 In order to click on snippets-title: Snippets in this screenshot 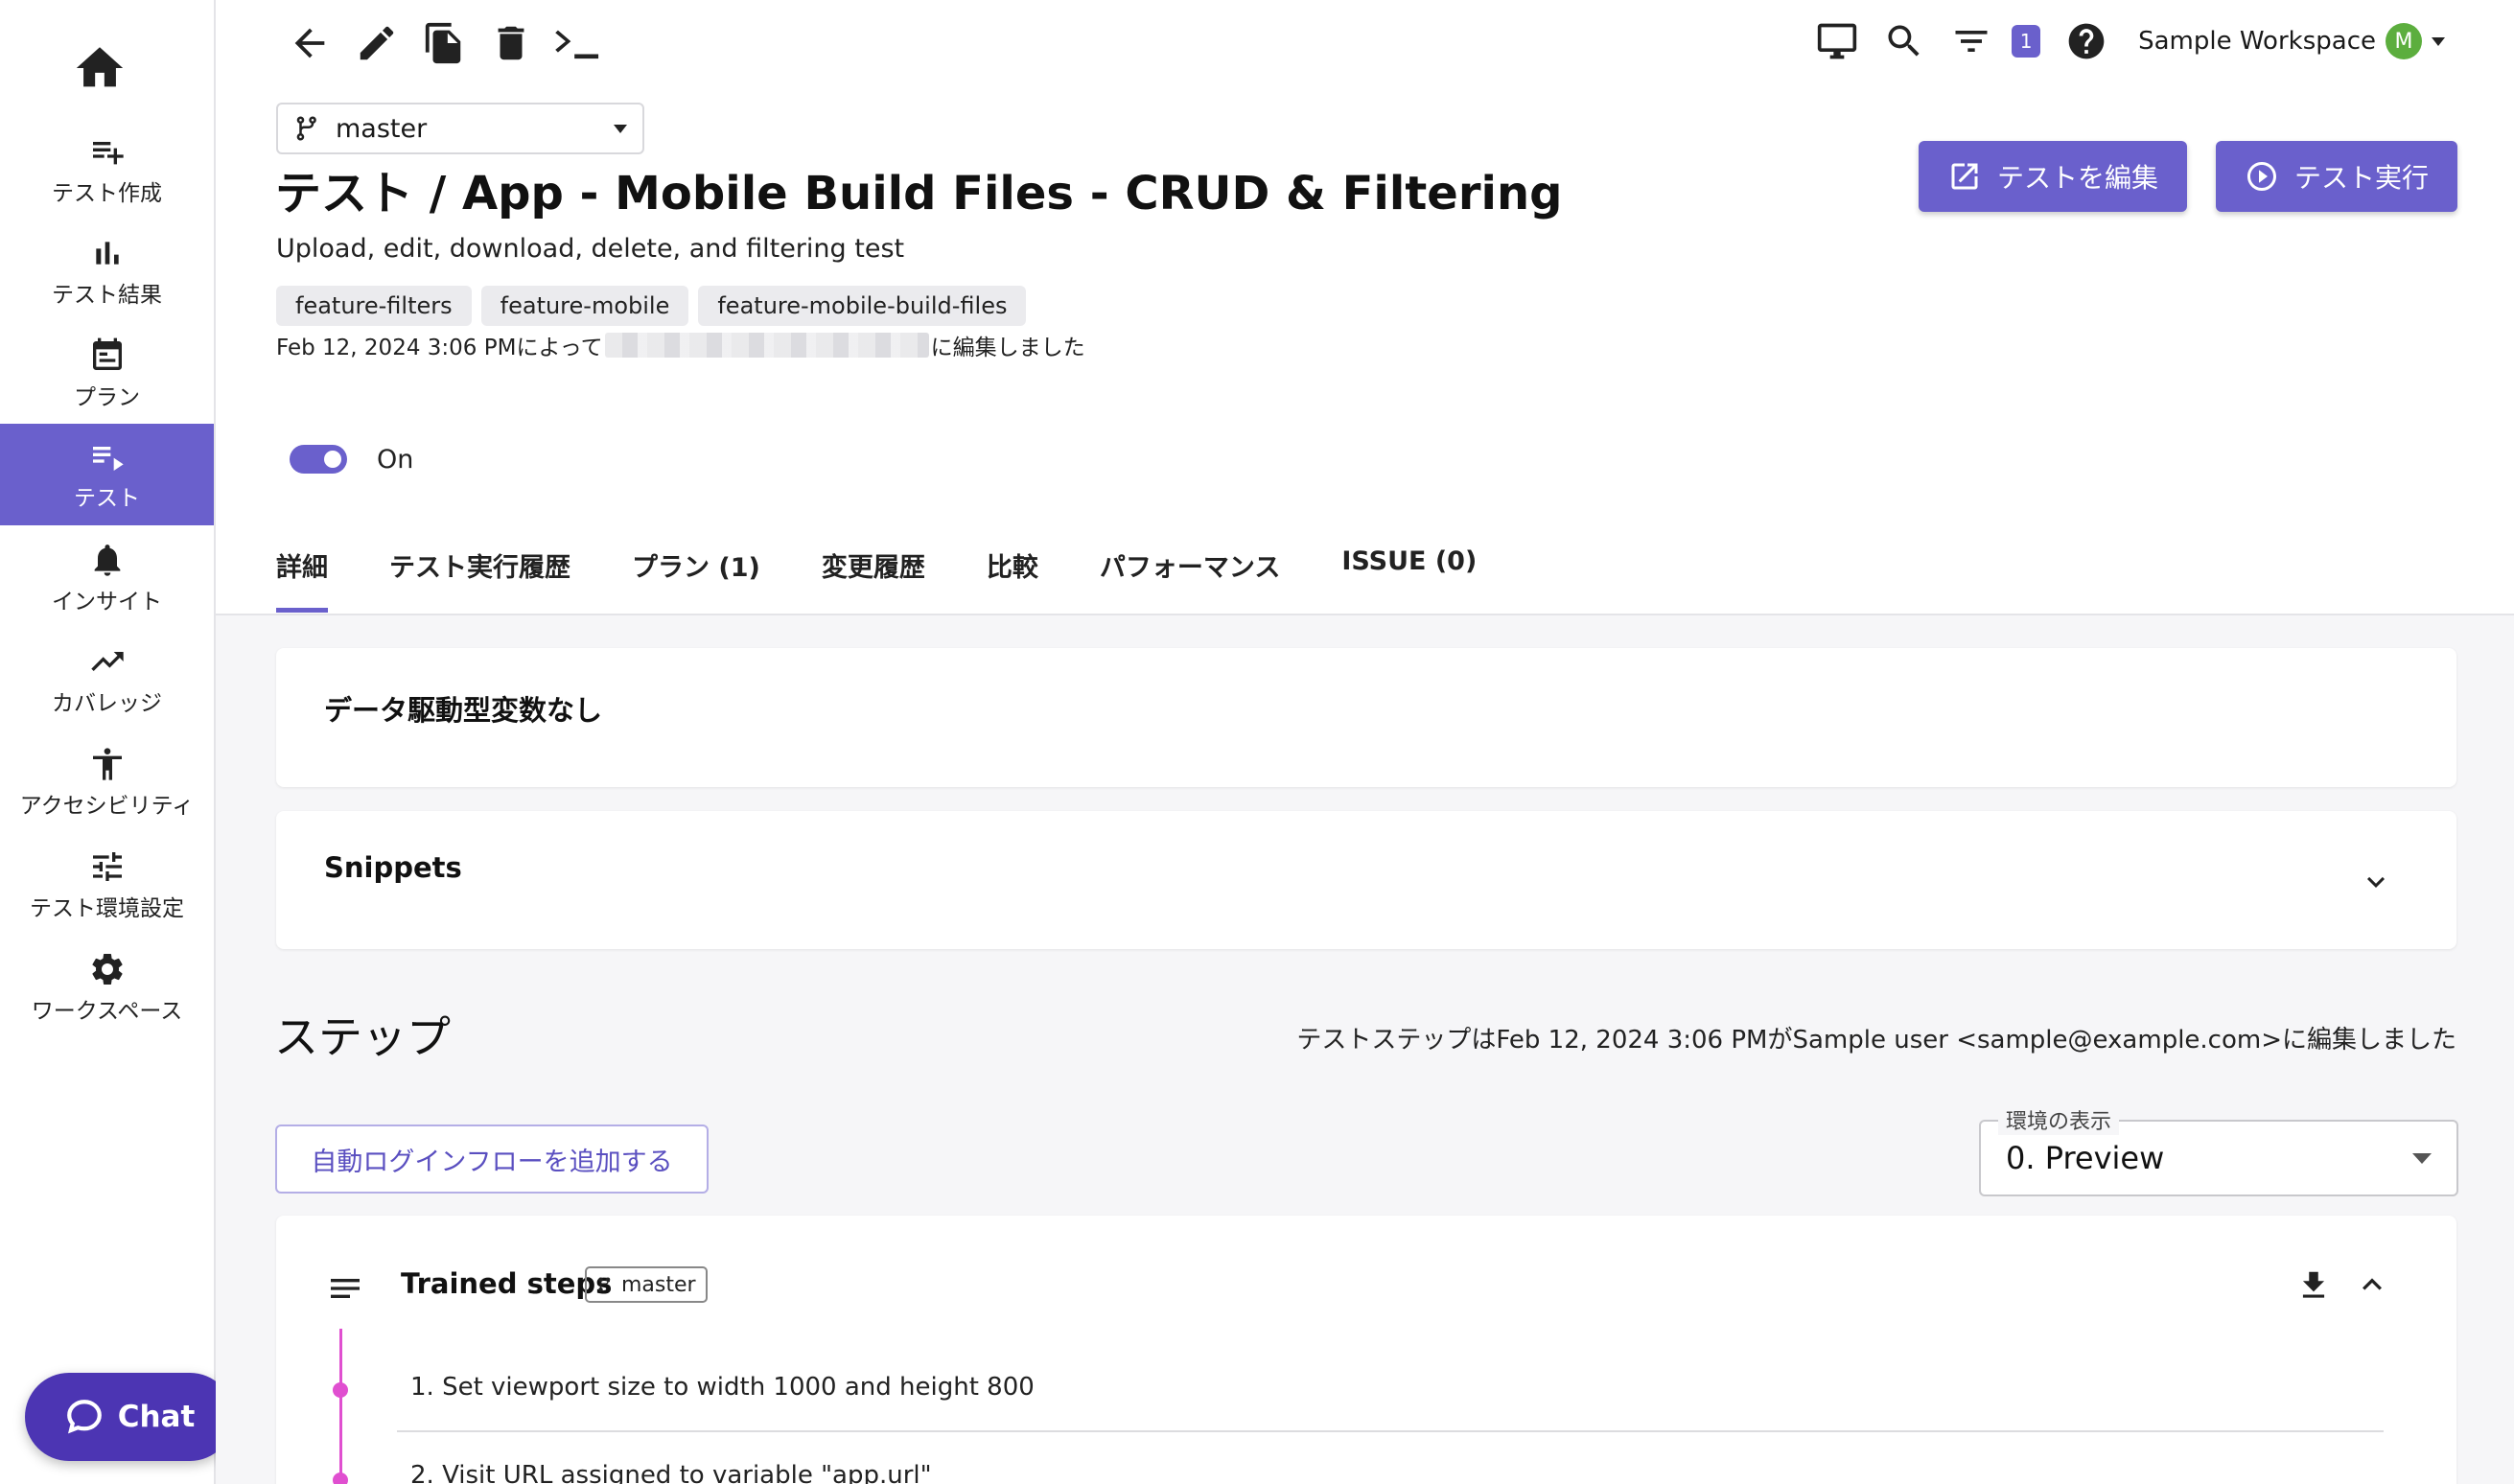, I will do `click(393, 867)`.